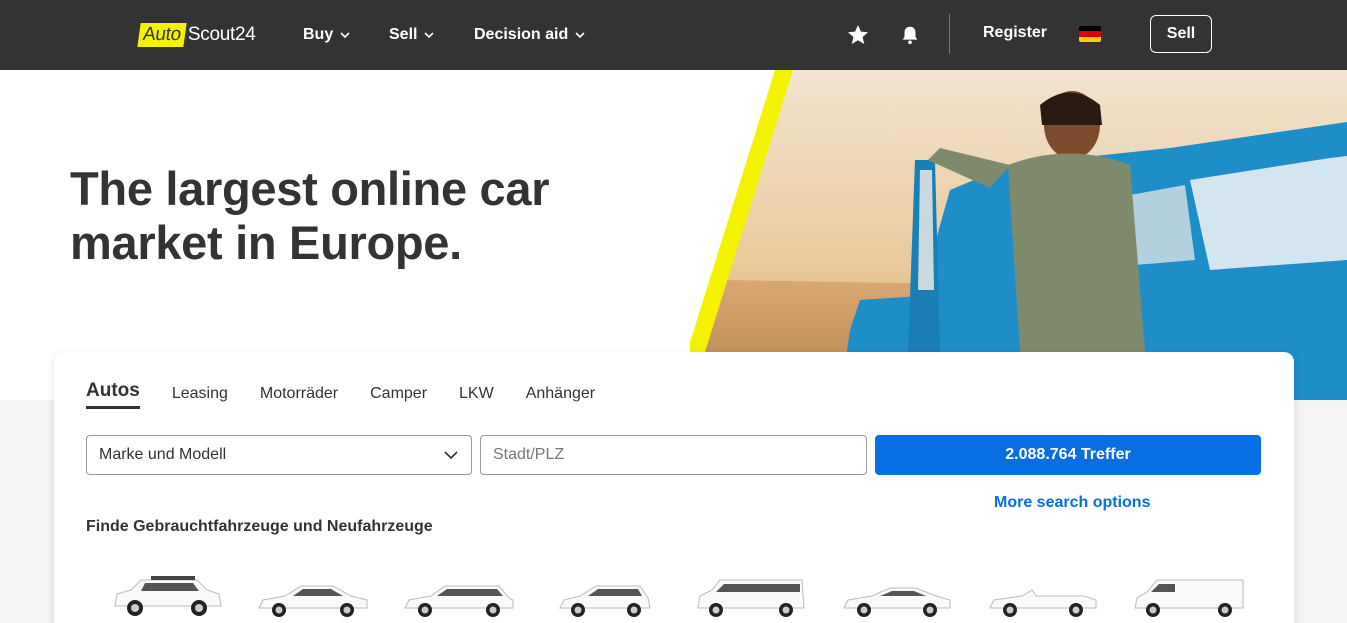  What do you see at coordinates (605, 601) in the screenshot?
I see `hatchback-icon` at bounding box center [605, 601].